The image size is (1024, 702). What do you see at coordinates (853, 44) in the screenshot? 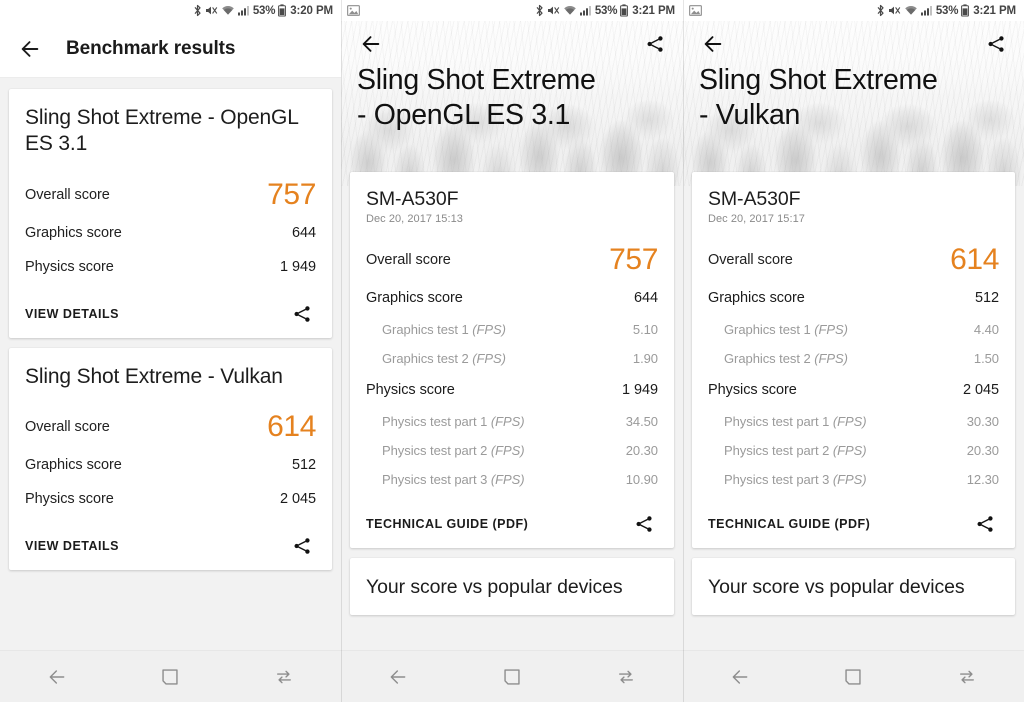
I see `hero-toolbar` at bounding box center [853, 44].